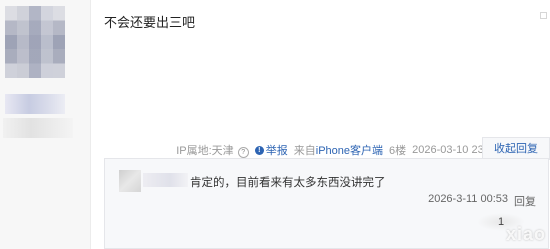 The height and width of the screenshot is (249, 550). Describe the element at coordinates (150, 22) in the screenshot. I see `post-content: 不会还要出三吧` at that location.